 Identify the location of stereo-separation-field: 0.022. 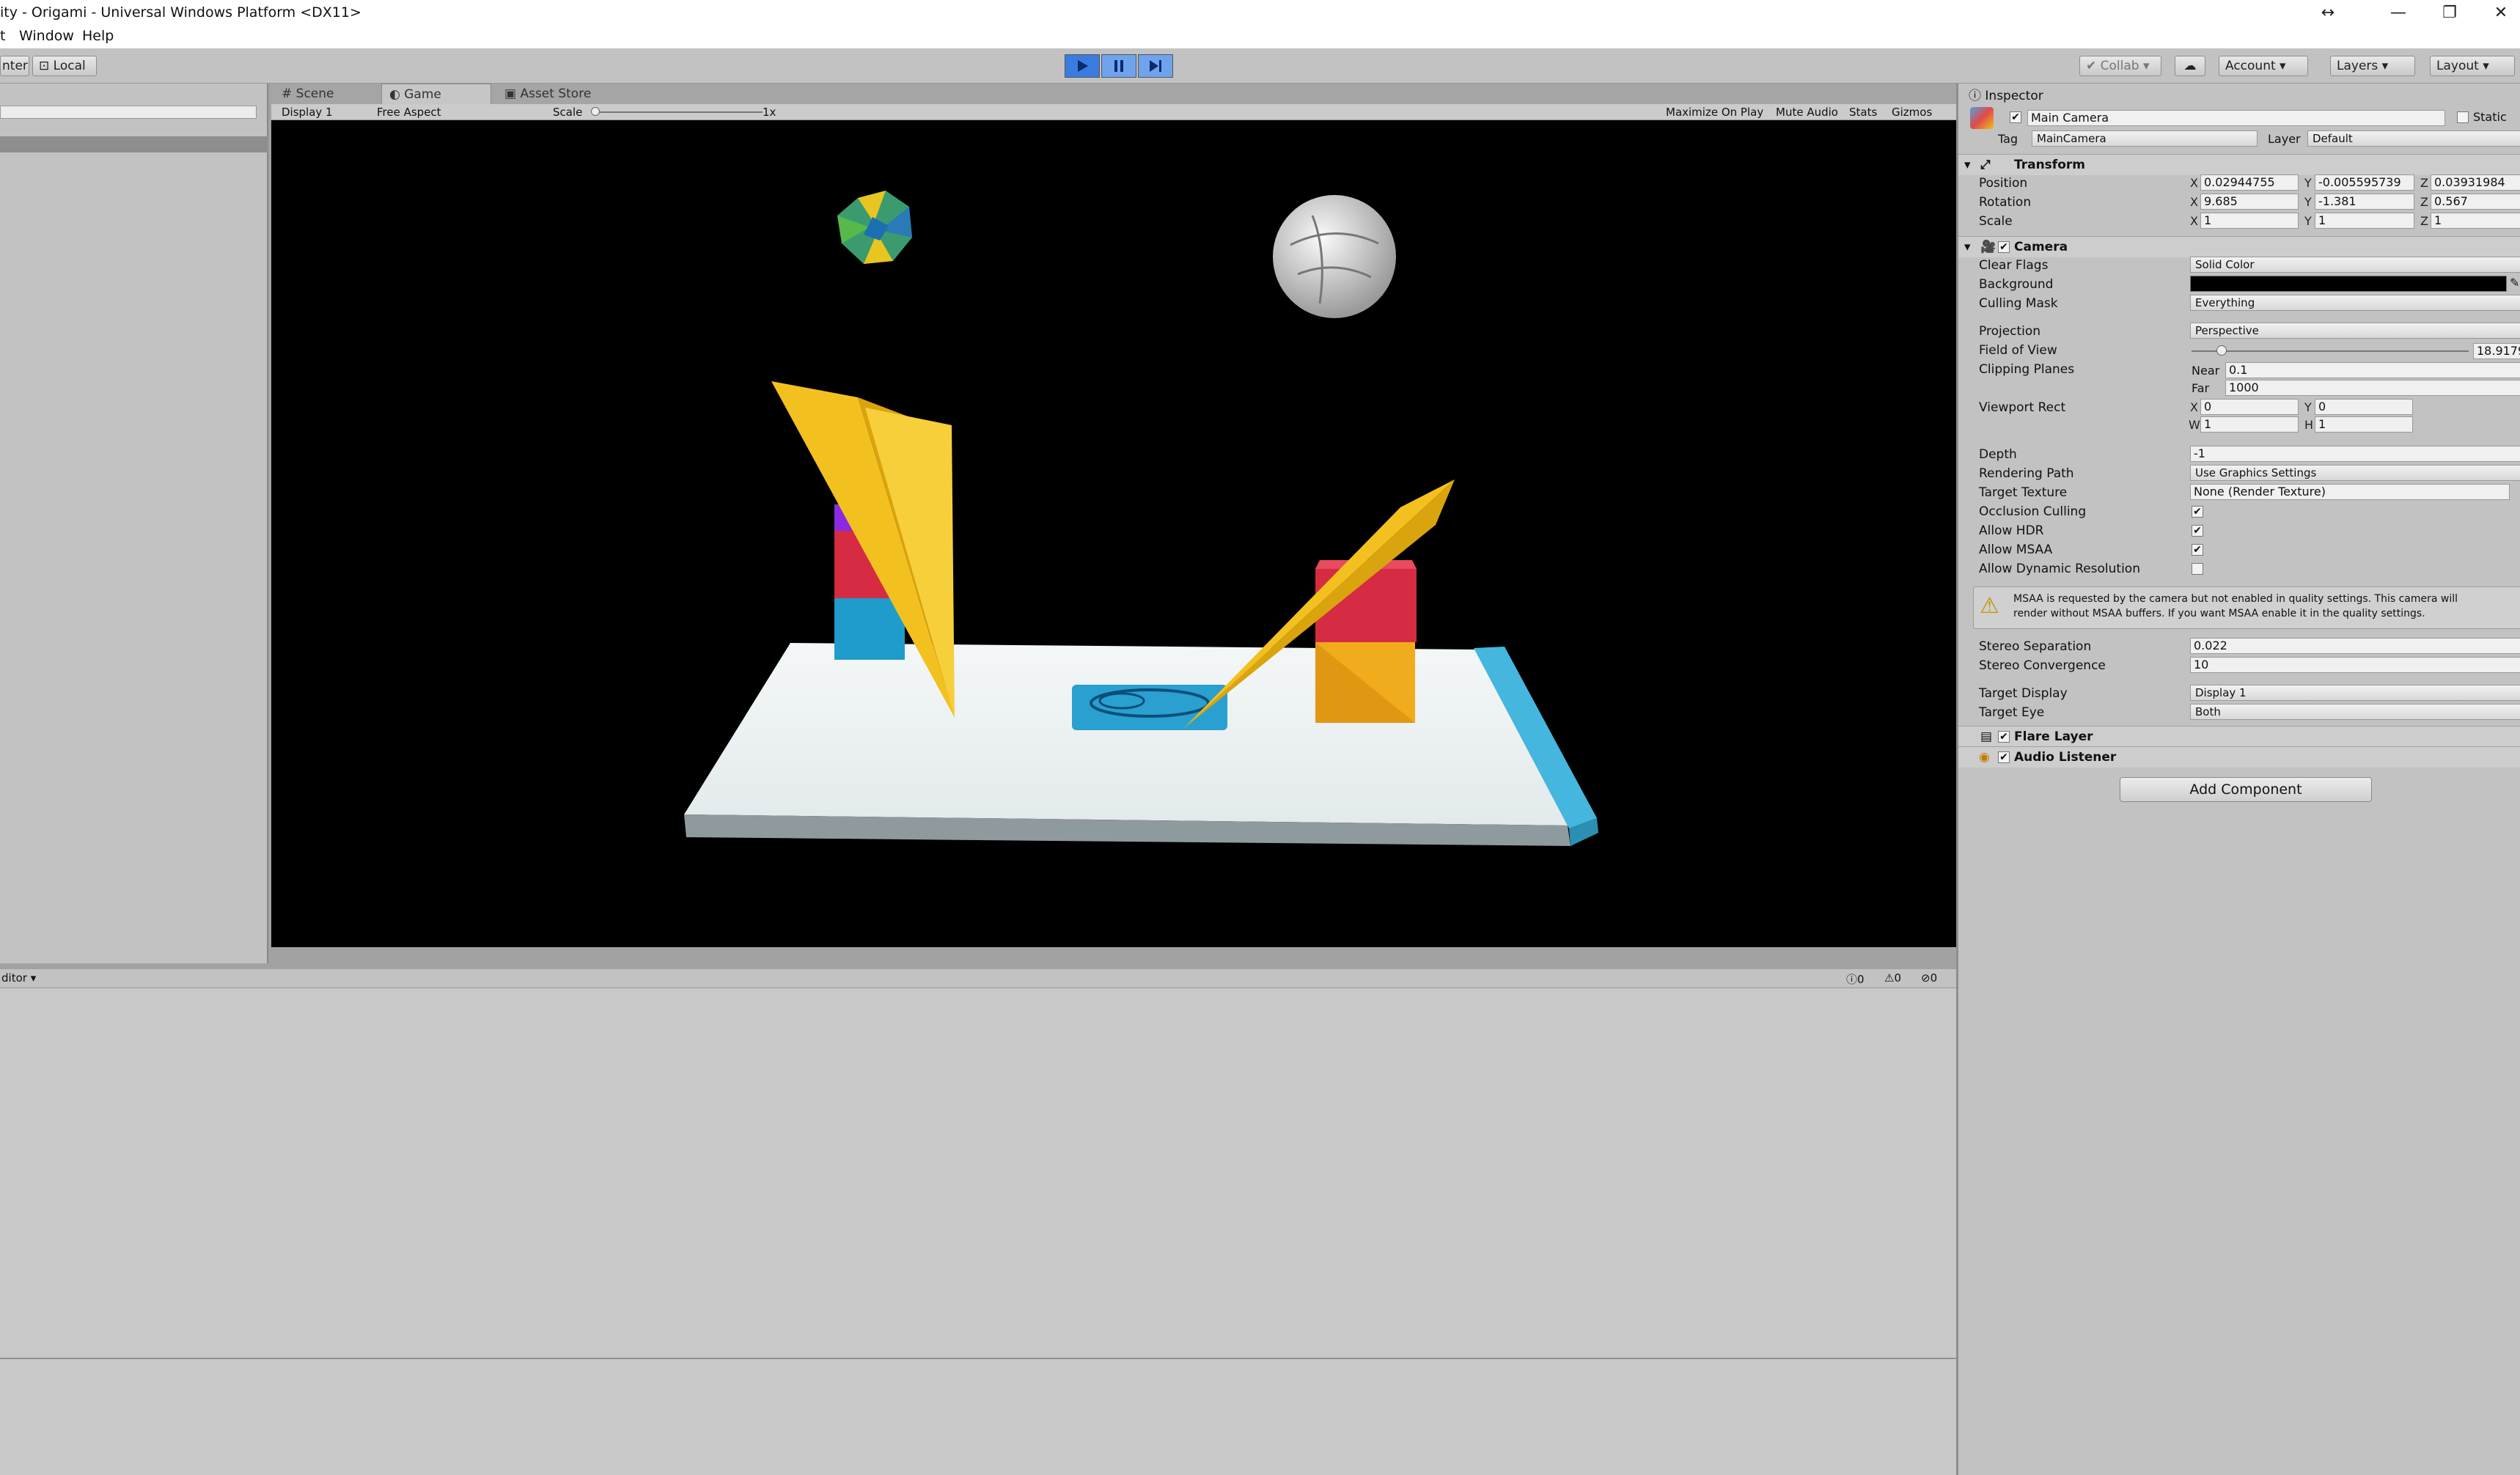
(2355, 646).